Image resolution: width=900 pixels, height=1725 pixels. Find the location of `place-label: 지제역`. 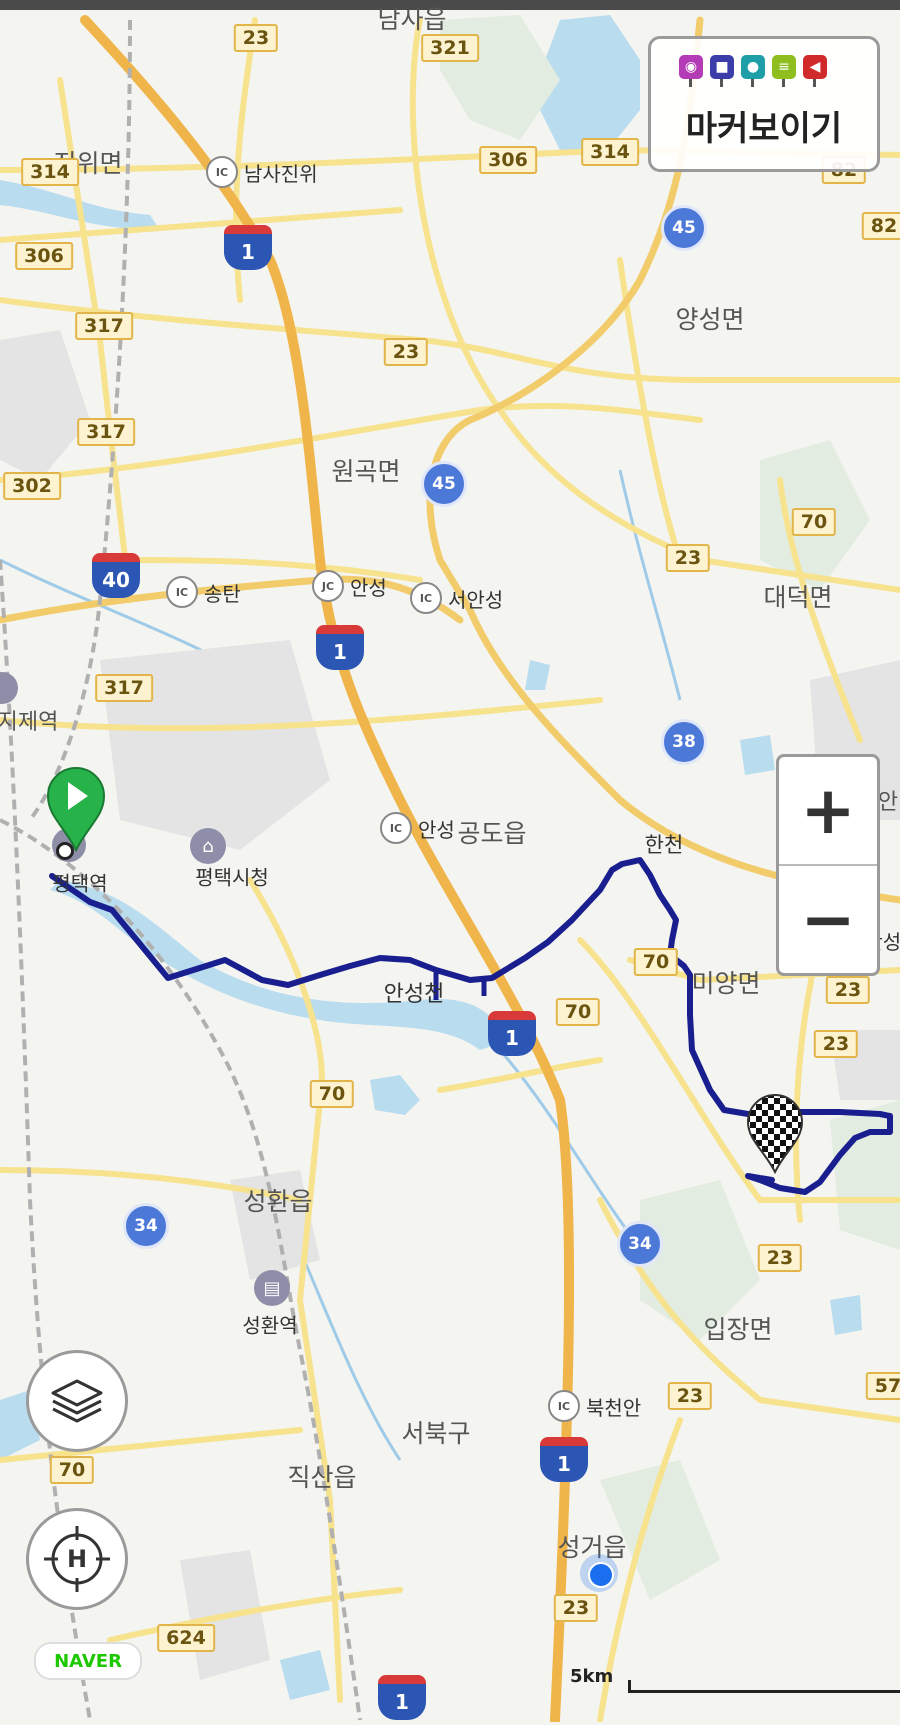

place-label: 지제역 is located at coordinates (29, 722).